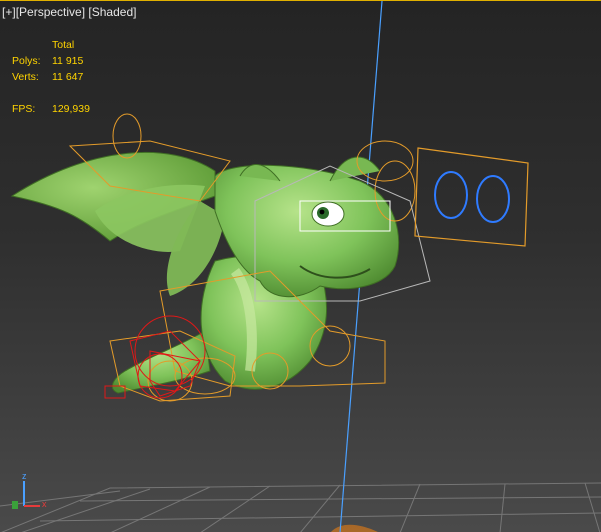  What do you see at coordinates (63, 45) in the screenshot?
I see `stats-header: Total` at bounding box center [63, 45].